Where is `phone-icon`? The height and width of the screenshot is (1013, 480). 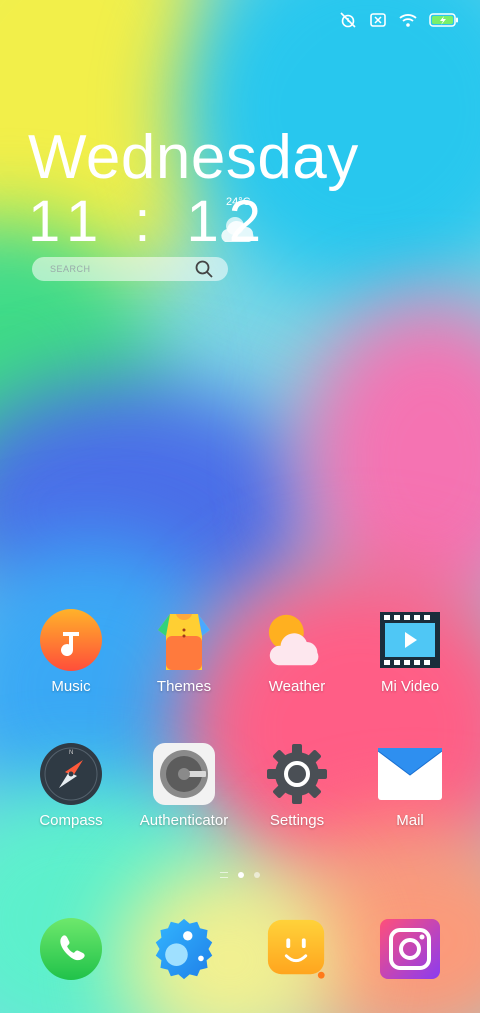
phone-icon is located at coordinates (71, 949).